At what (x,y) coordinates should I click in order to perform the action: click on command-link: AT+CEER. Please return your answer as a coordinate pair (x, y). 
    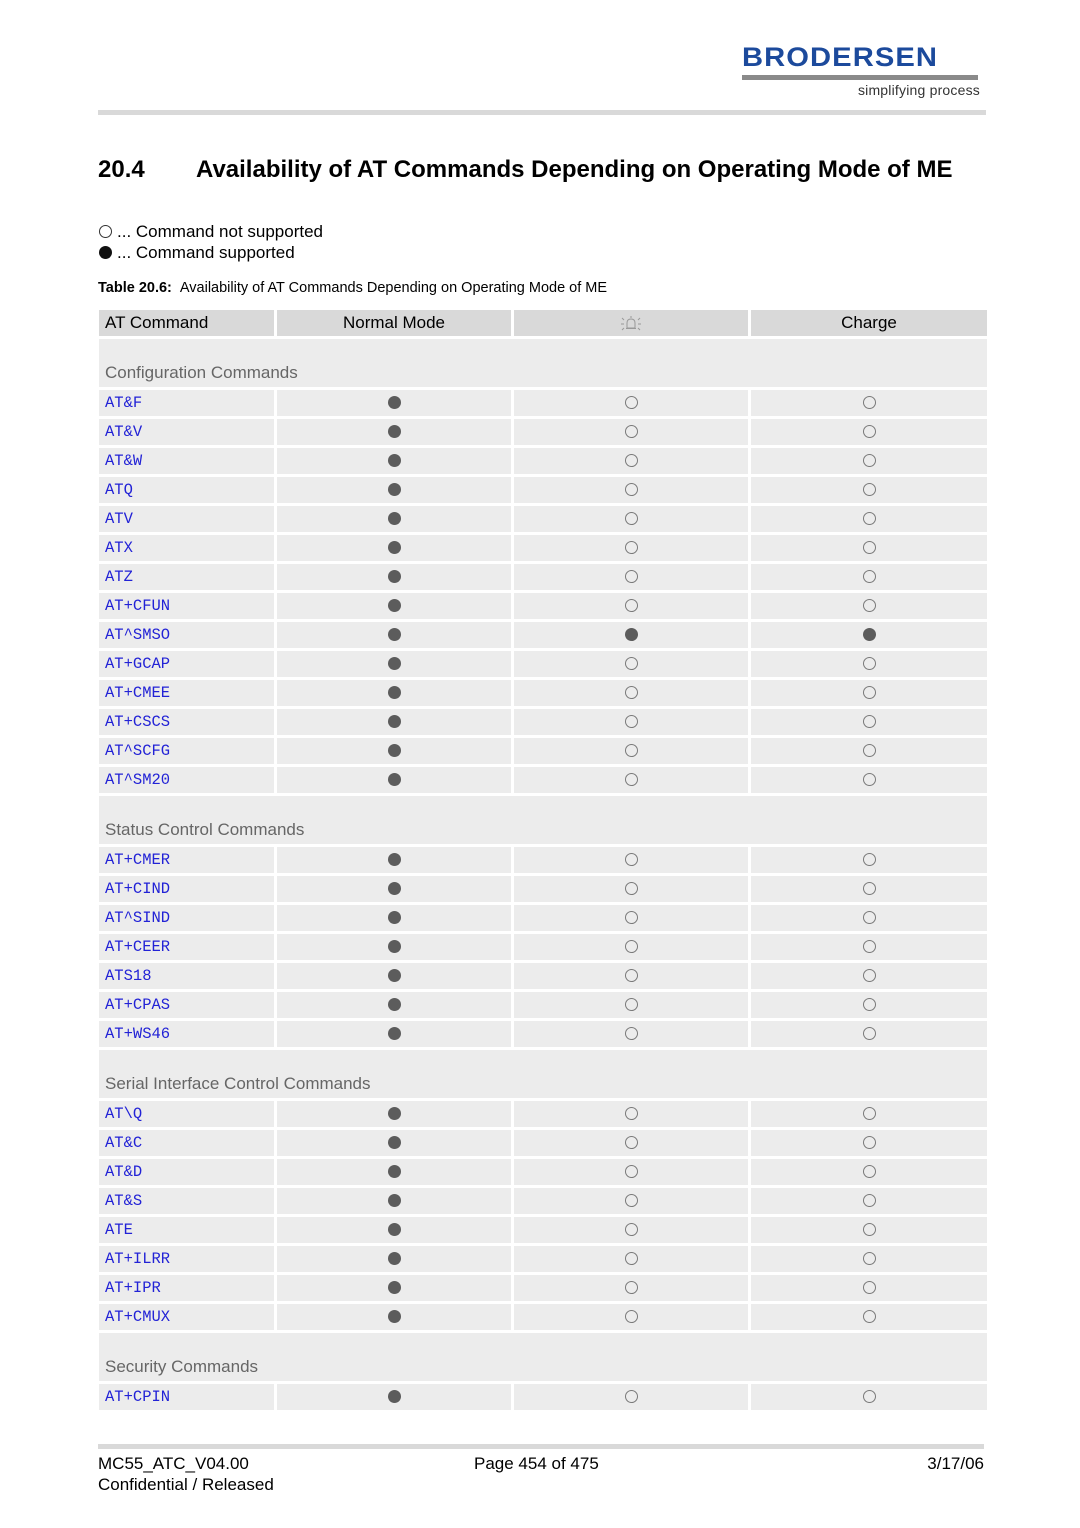
    Looking at the image, I should click on (186, 947).